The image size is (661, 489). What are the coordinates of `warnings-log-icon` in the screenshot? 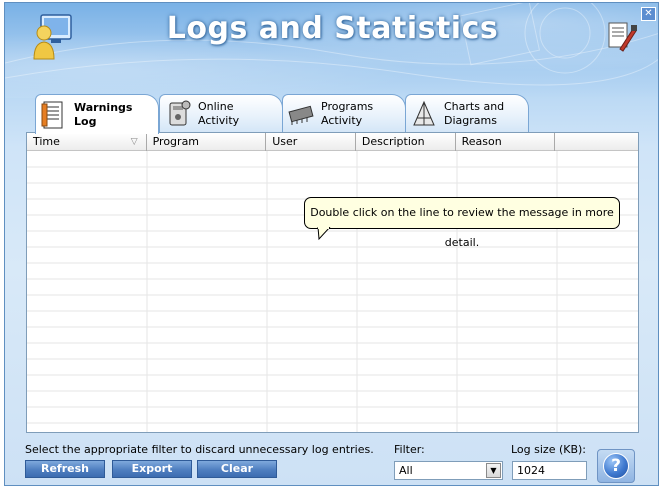 It's located at (52, 114).